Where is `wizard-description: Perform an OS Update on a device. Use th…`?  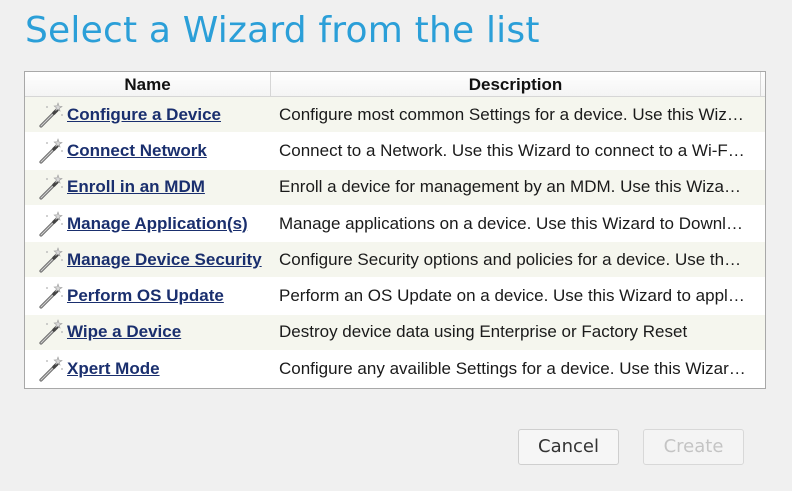 wizard-description: Perform an OS Update on a device. Use th… is located at coordinates (512, 296).